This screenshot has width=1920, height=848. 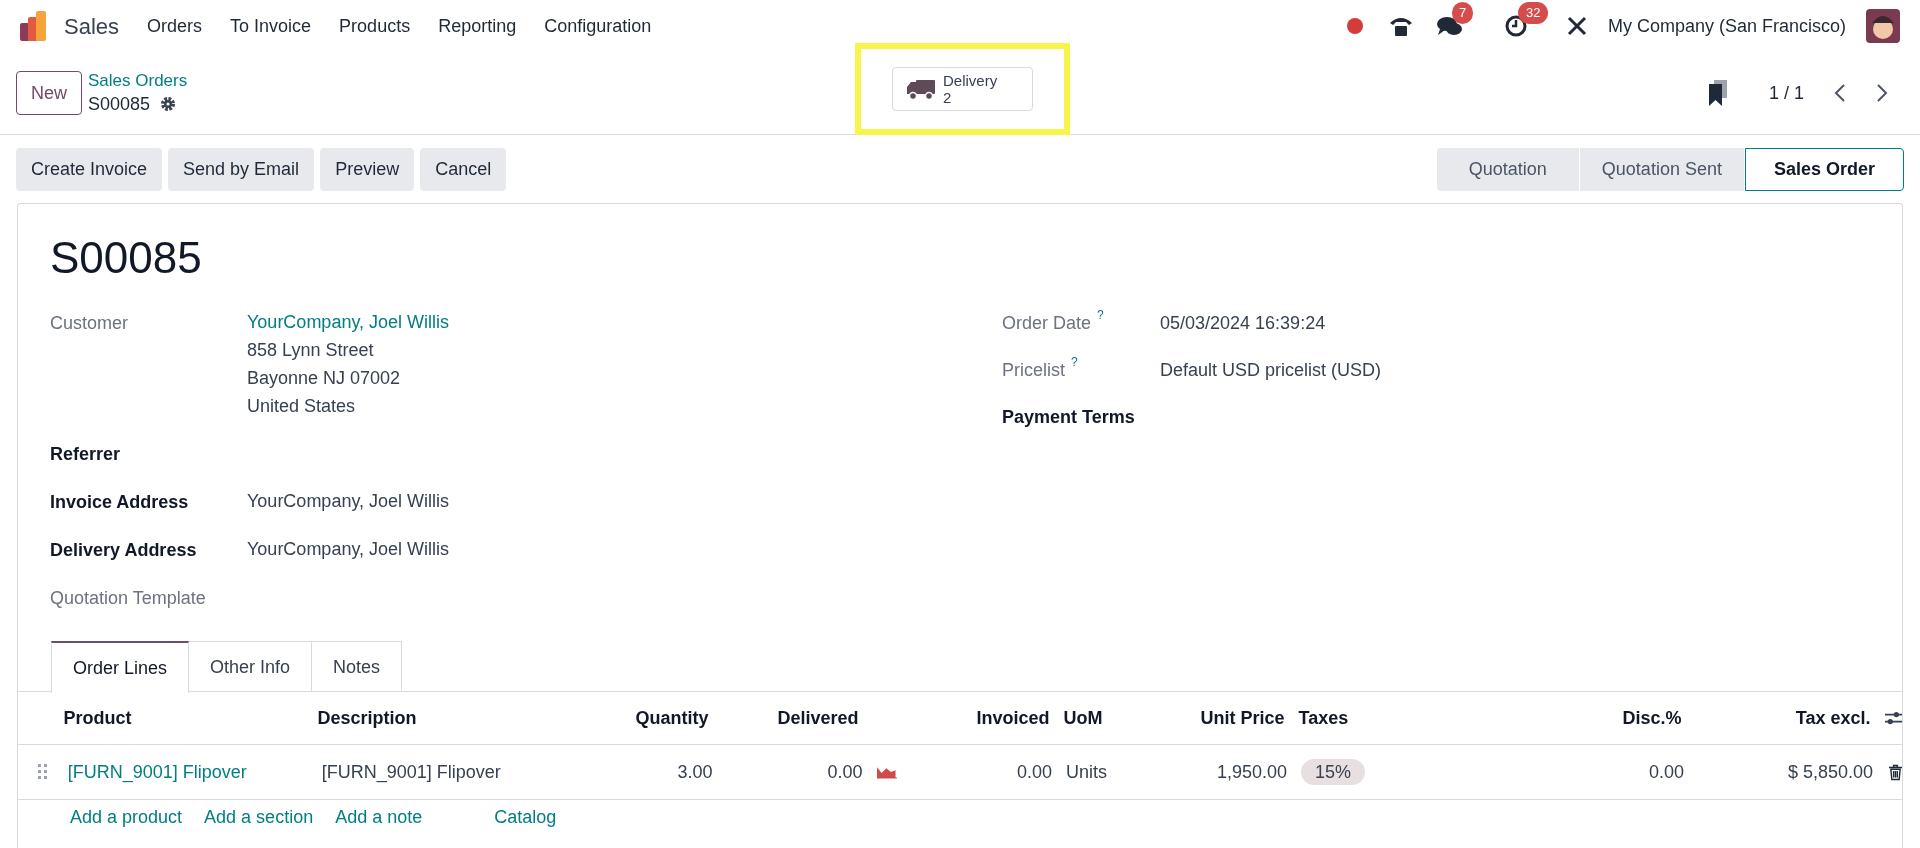 I want to click on field-label: Delivery Address, so click(x=123, y=550).